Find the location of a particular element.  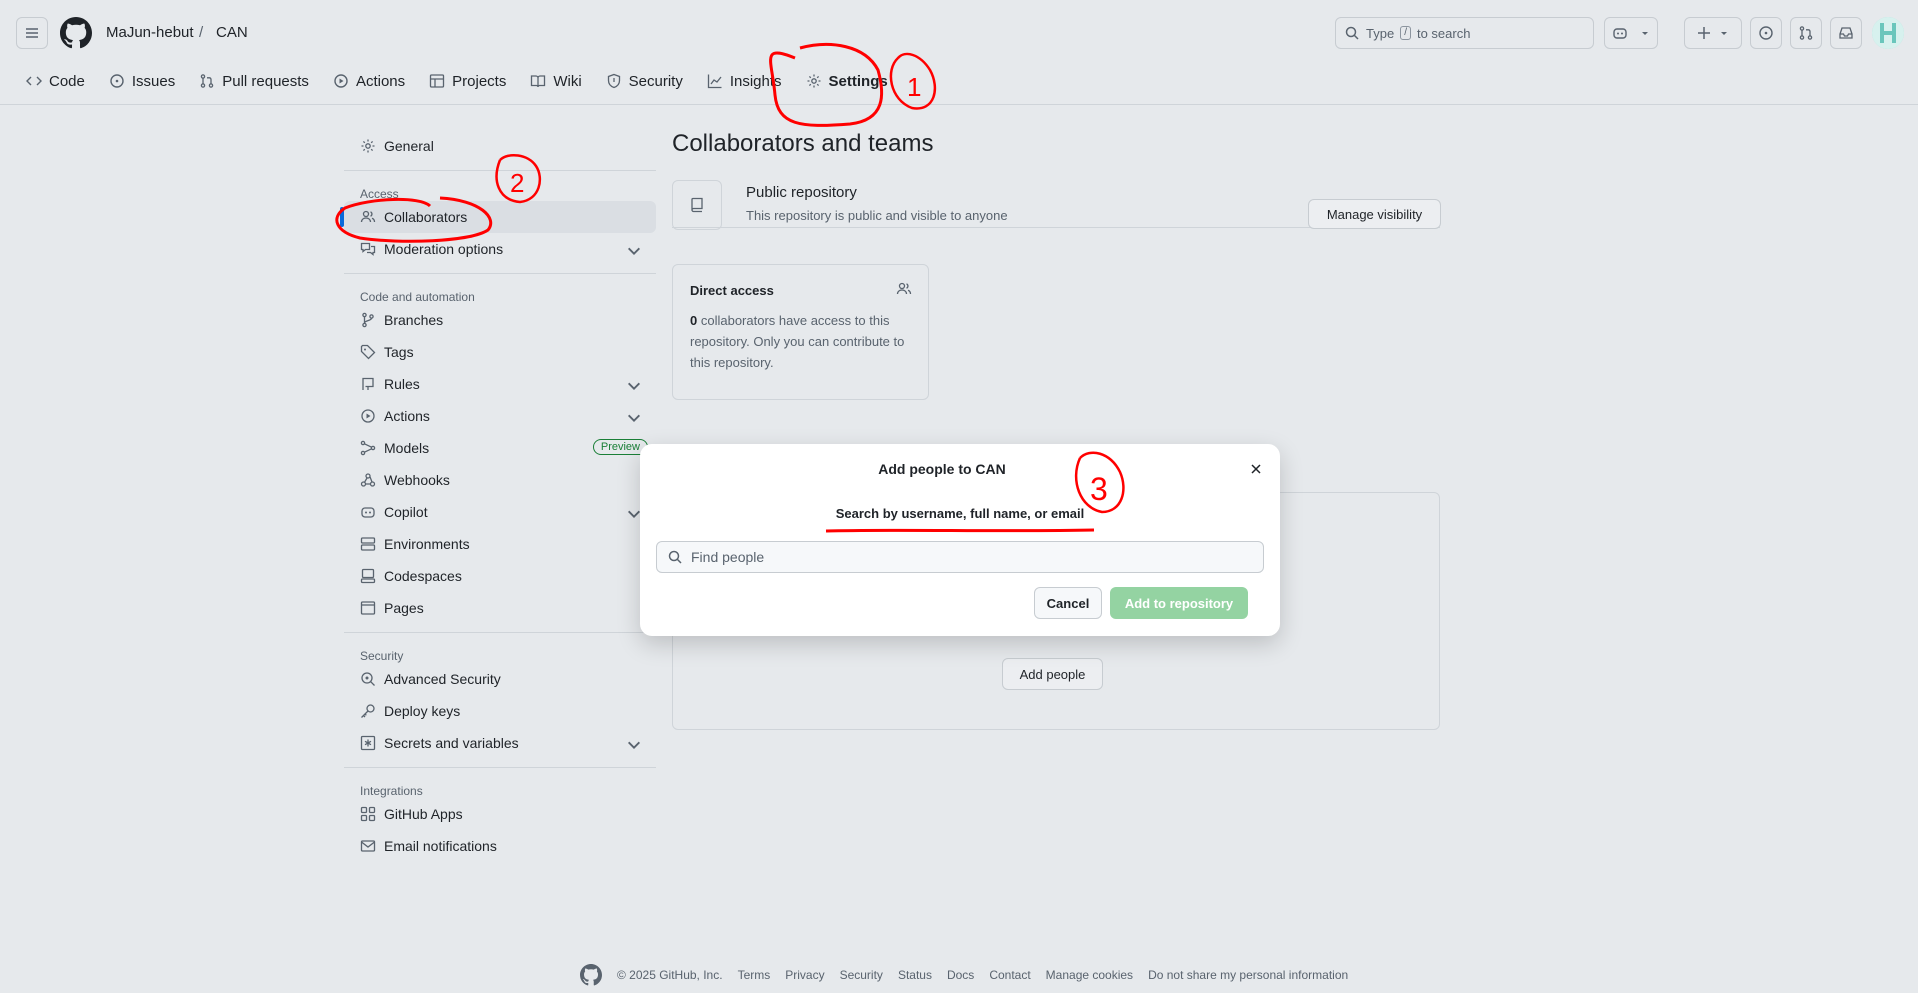

sidebar-item-moderation: Moderation options is located at coordinates (500, 249).